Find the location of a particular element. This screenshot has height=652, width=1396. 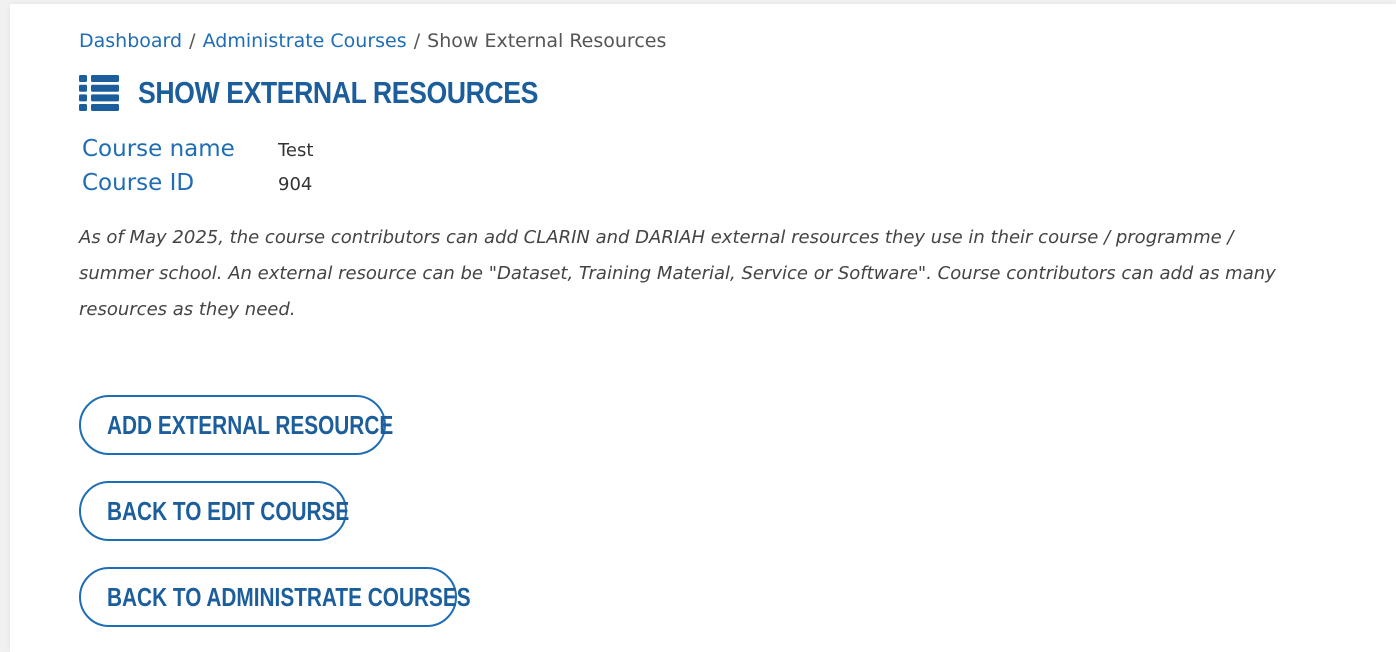

breadcrumb-current: Show External Resources is located at coordinates (547, 41).